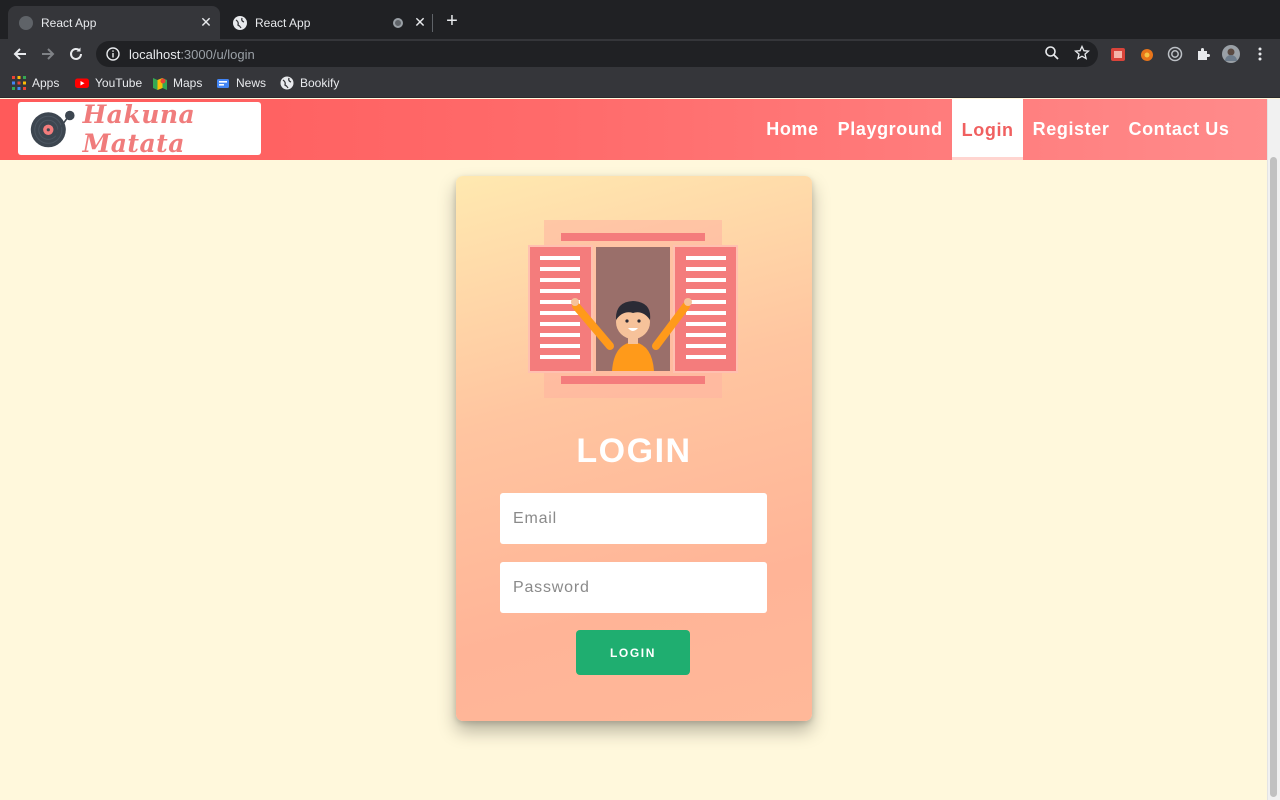 This screenshot has height=800, width=1280. Describe the element at coordinates (1071, 129) in the screenshot. I see `nav-register: Register` at that location.